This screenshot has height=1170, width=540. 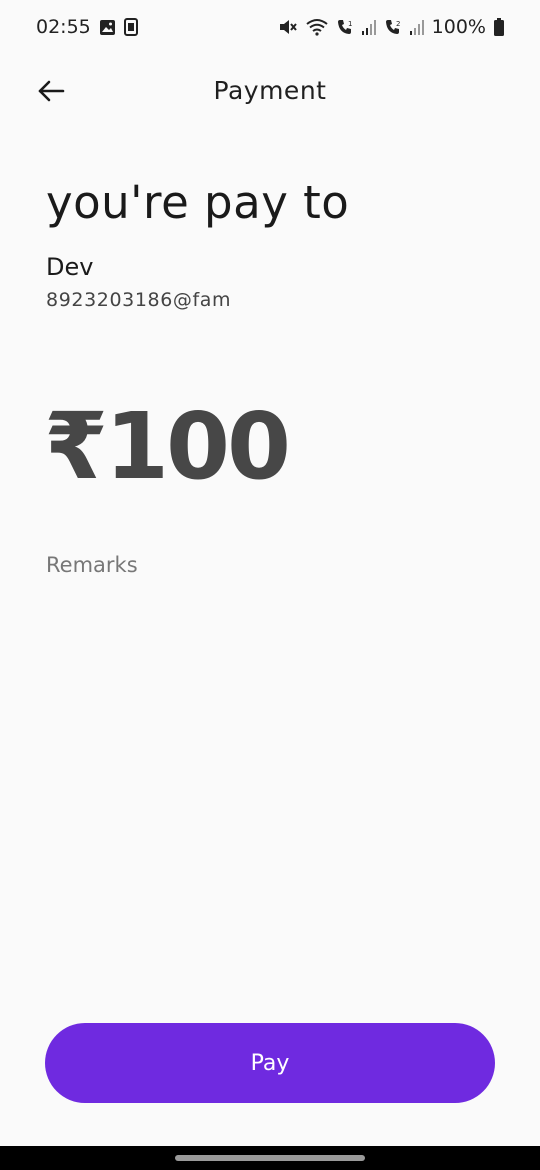 I want to click on app-bar: Payment, so click(x=270, y=92).